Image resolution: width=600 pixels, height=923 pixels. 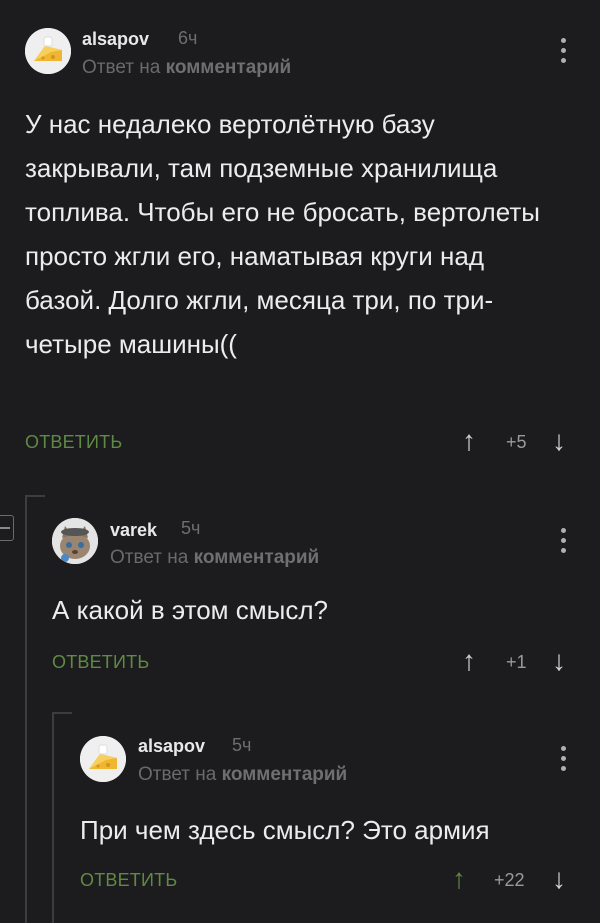 I want to click on comment-text: При чем здесь смысл? Это армия, so click(x=285, y=830).